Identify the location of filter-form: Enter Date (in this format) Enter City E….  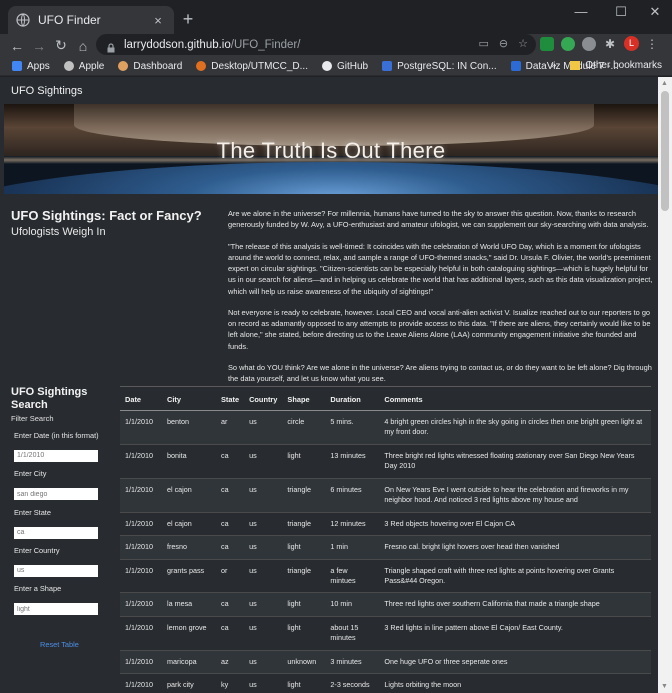
(62, 527).